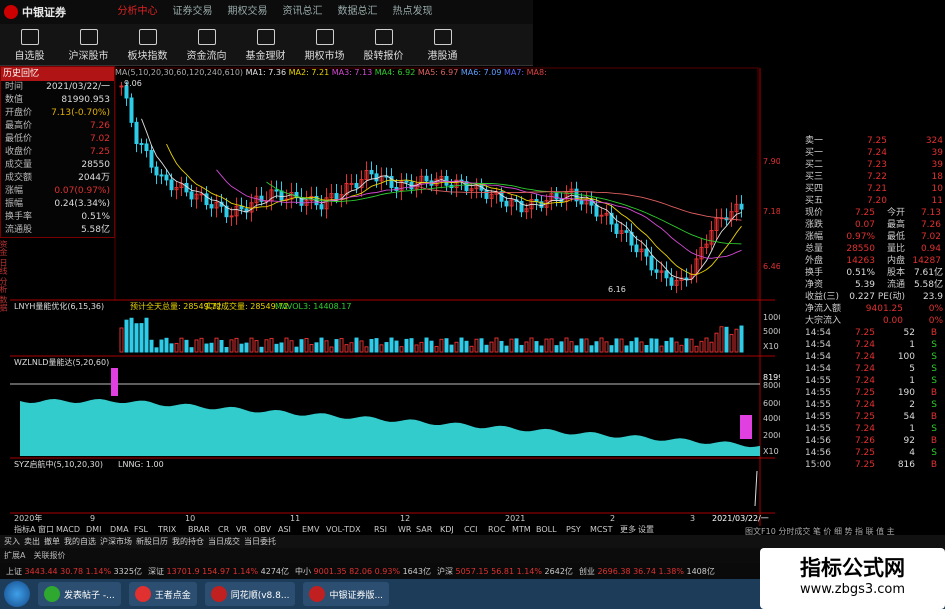  I want to click on extension-tab: 关联报价, so click(49, 555).